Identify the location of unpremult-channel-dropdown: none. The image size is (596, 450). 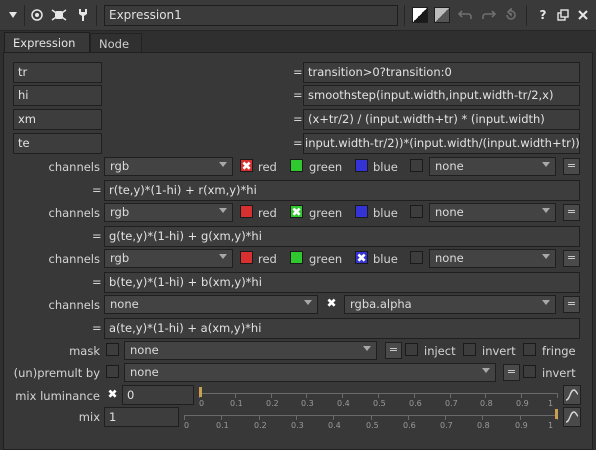
(310, 372).